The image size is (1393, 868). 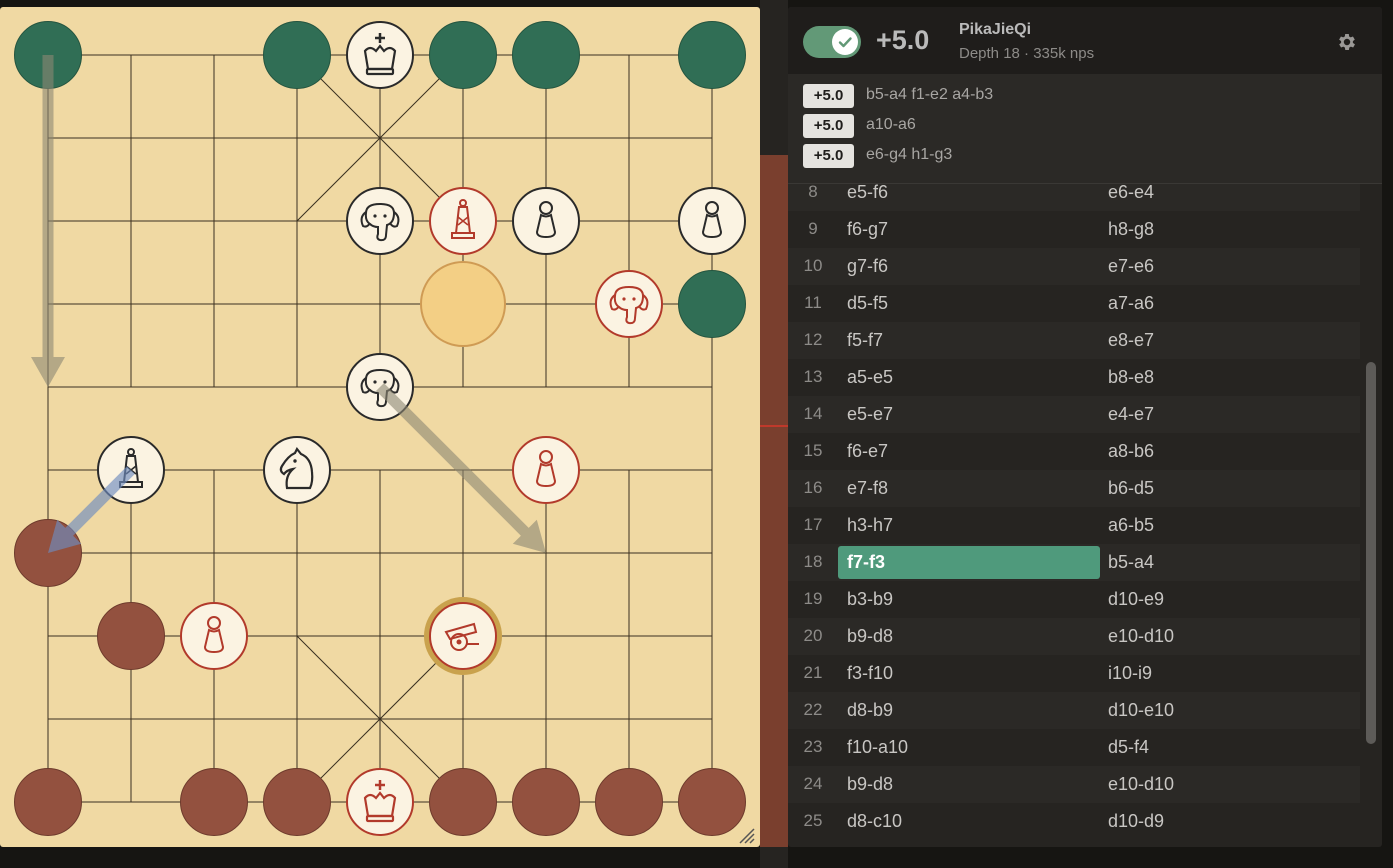 I want to click on move-black: e8-e7, so click(x=1224, y=340).